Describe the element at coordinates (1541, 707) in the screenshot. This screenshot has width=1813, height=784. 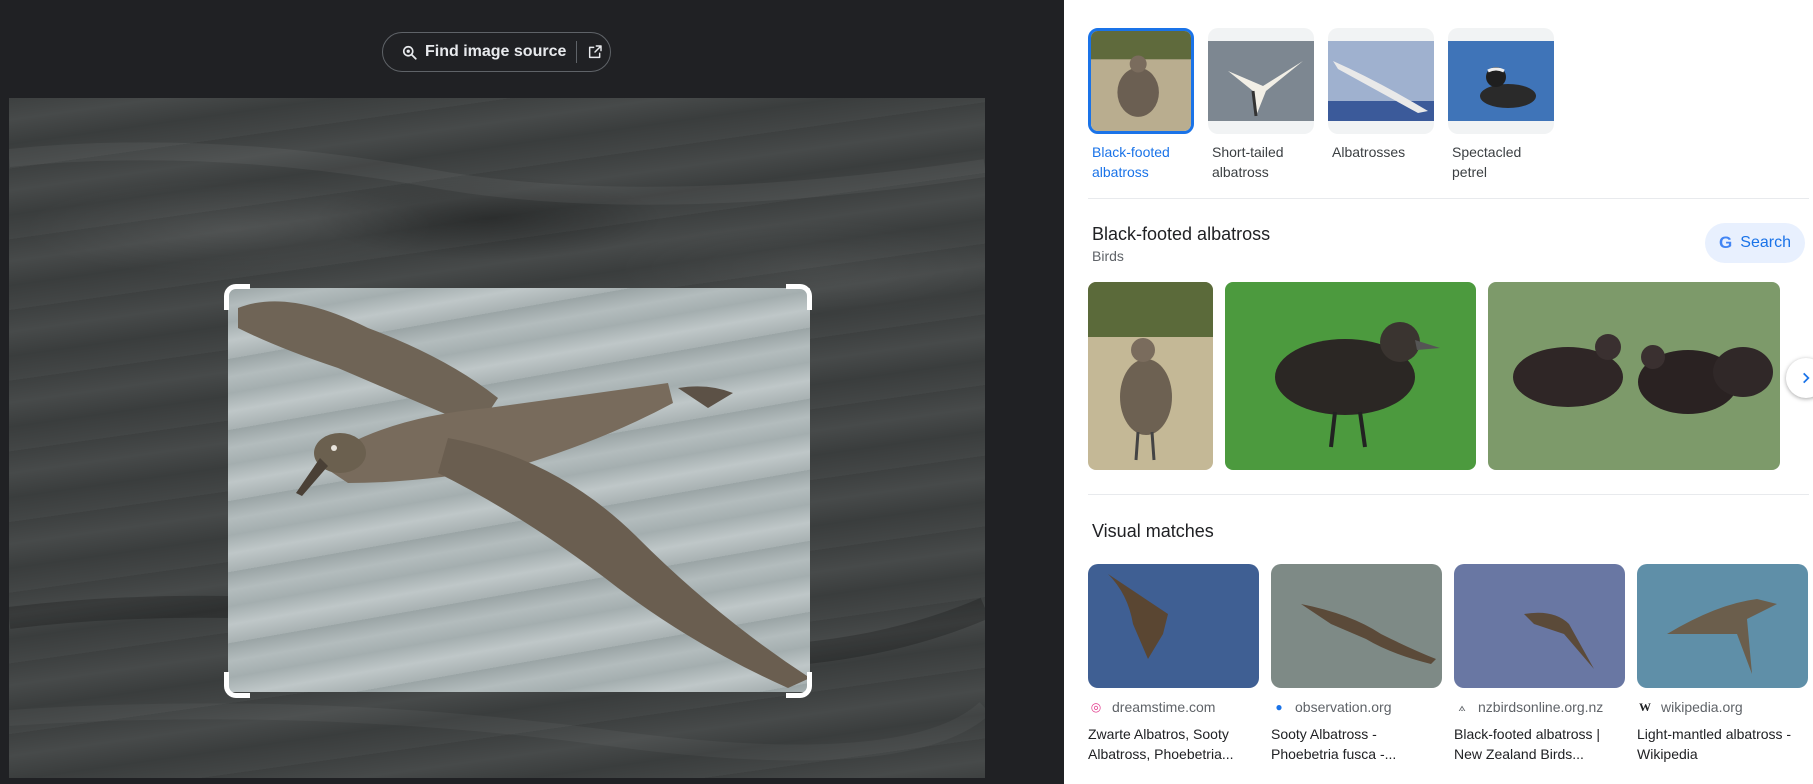
I see `visual-match-source: nzbirdsonline.org.nz` at that location.